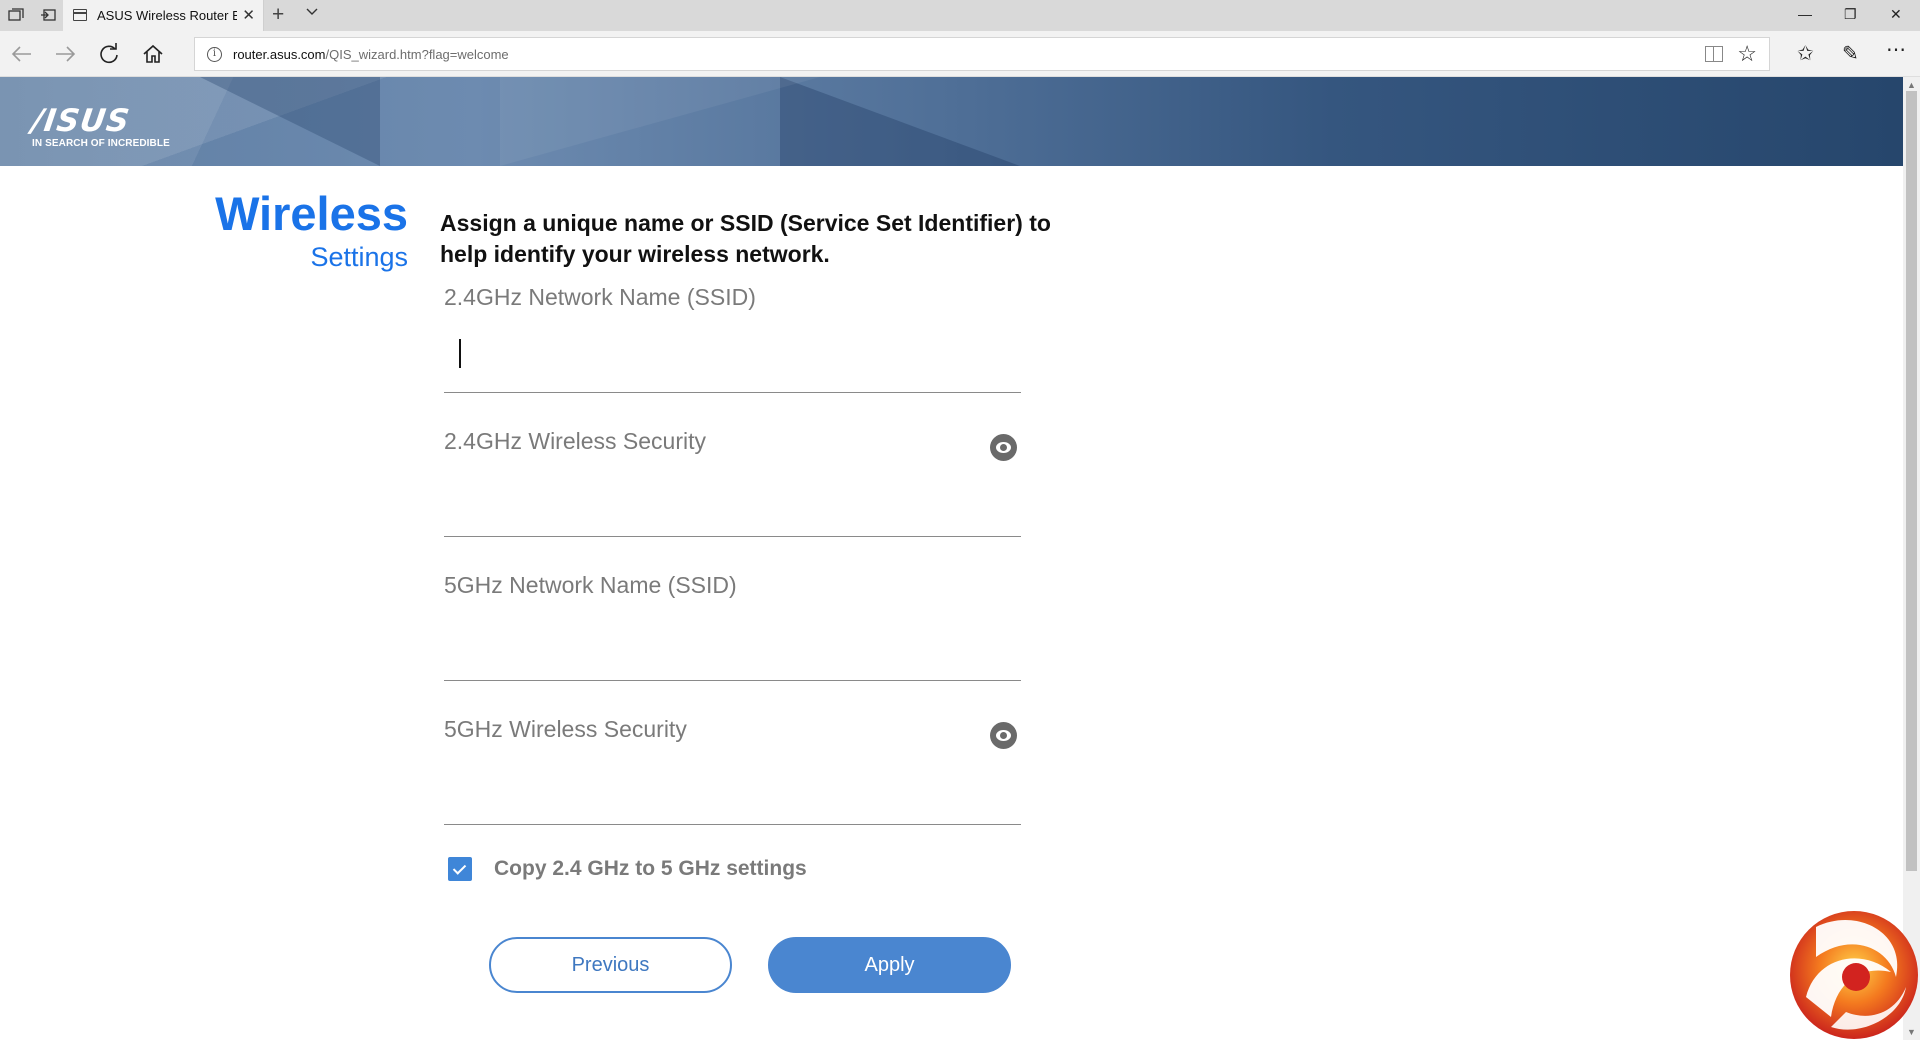 The image size is (1920, 1040). I want to click on security-5ghz-label: 5GHz Wireless Security, so click(565, 729).